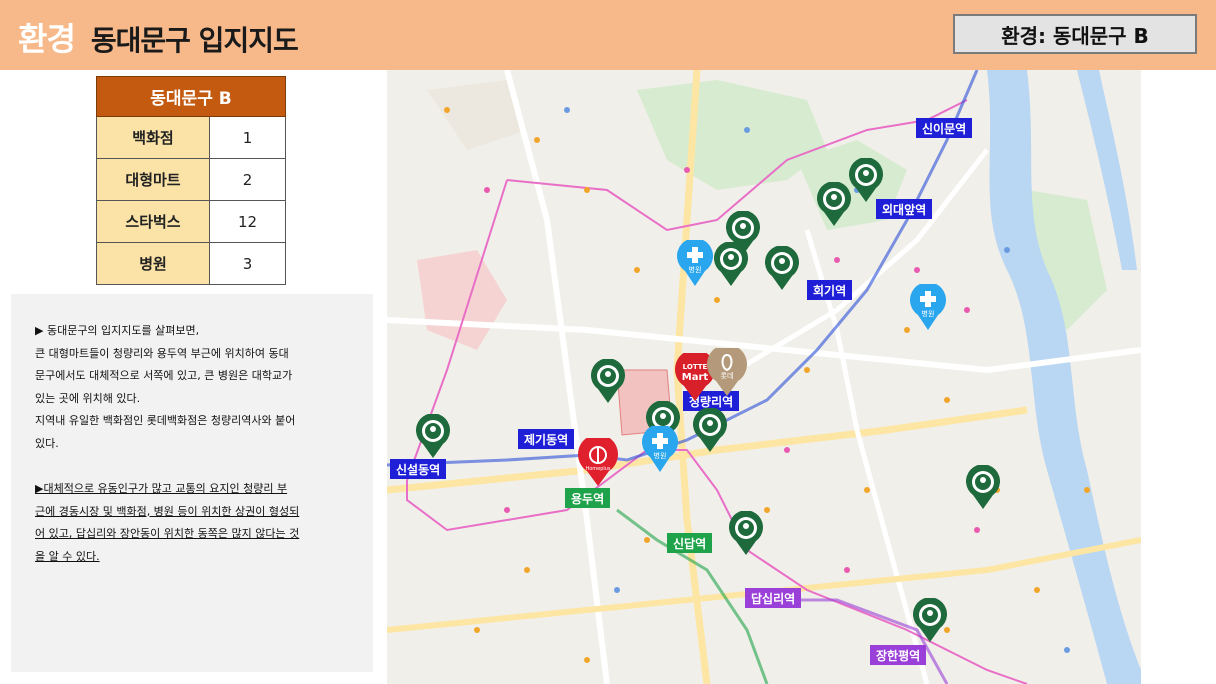 The height and width of the screenshot is (684, 1216). I want to click on facility-count-table: 동대문구 B 백화점 1 대형마트 2 스타벅스 12 병원 3, so click(191, 180).